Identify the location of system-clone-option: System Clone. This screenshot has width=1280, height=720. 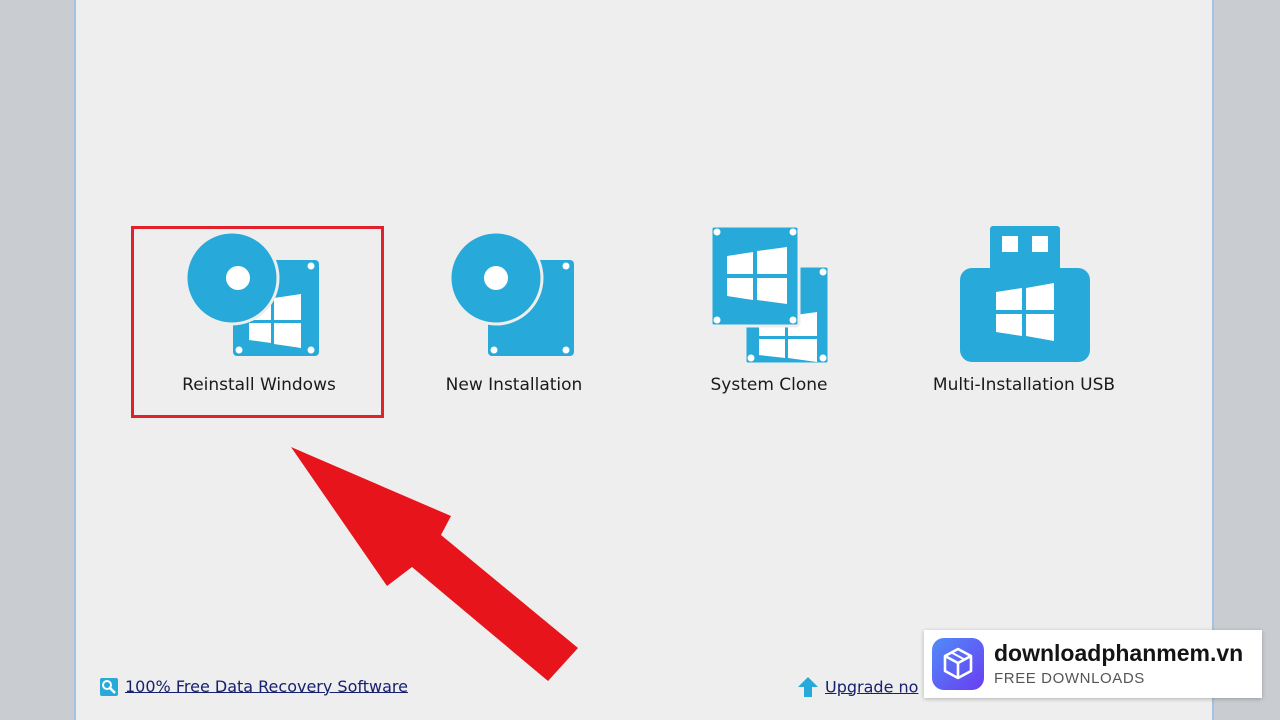
(769, 320).